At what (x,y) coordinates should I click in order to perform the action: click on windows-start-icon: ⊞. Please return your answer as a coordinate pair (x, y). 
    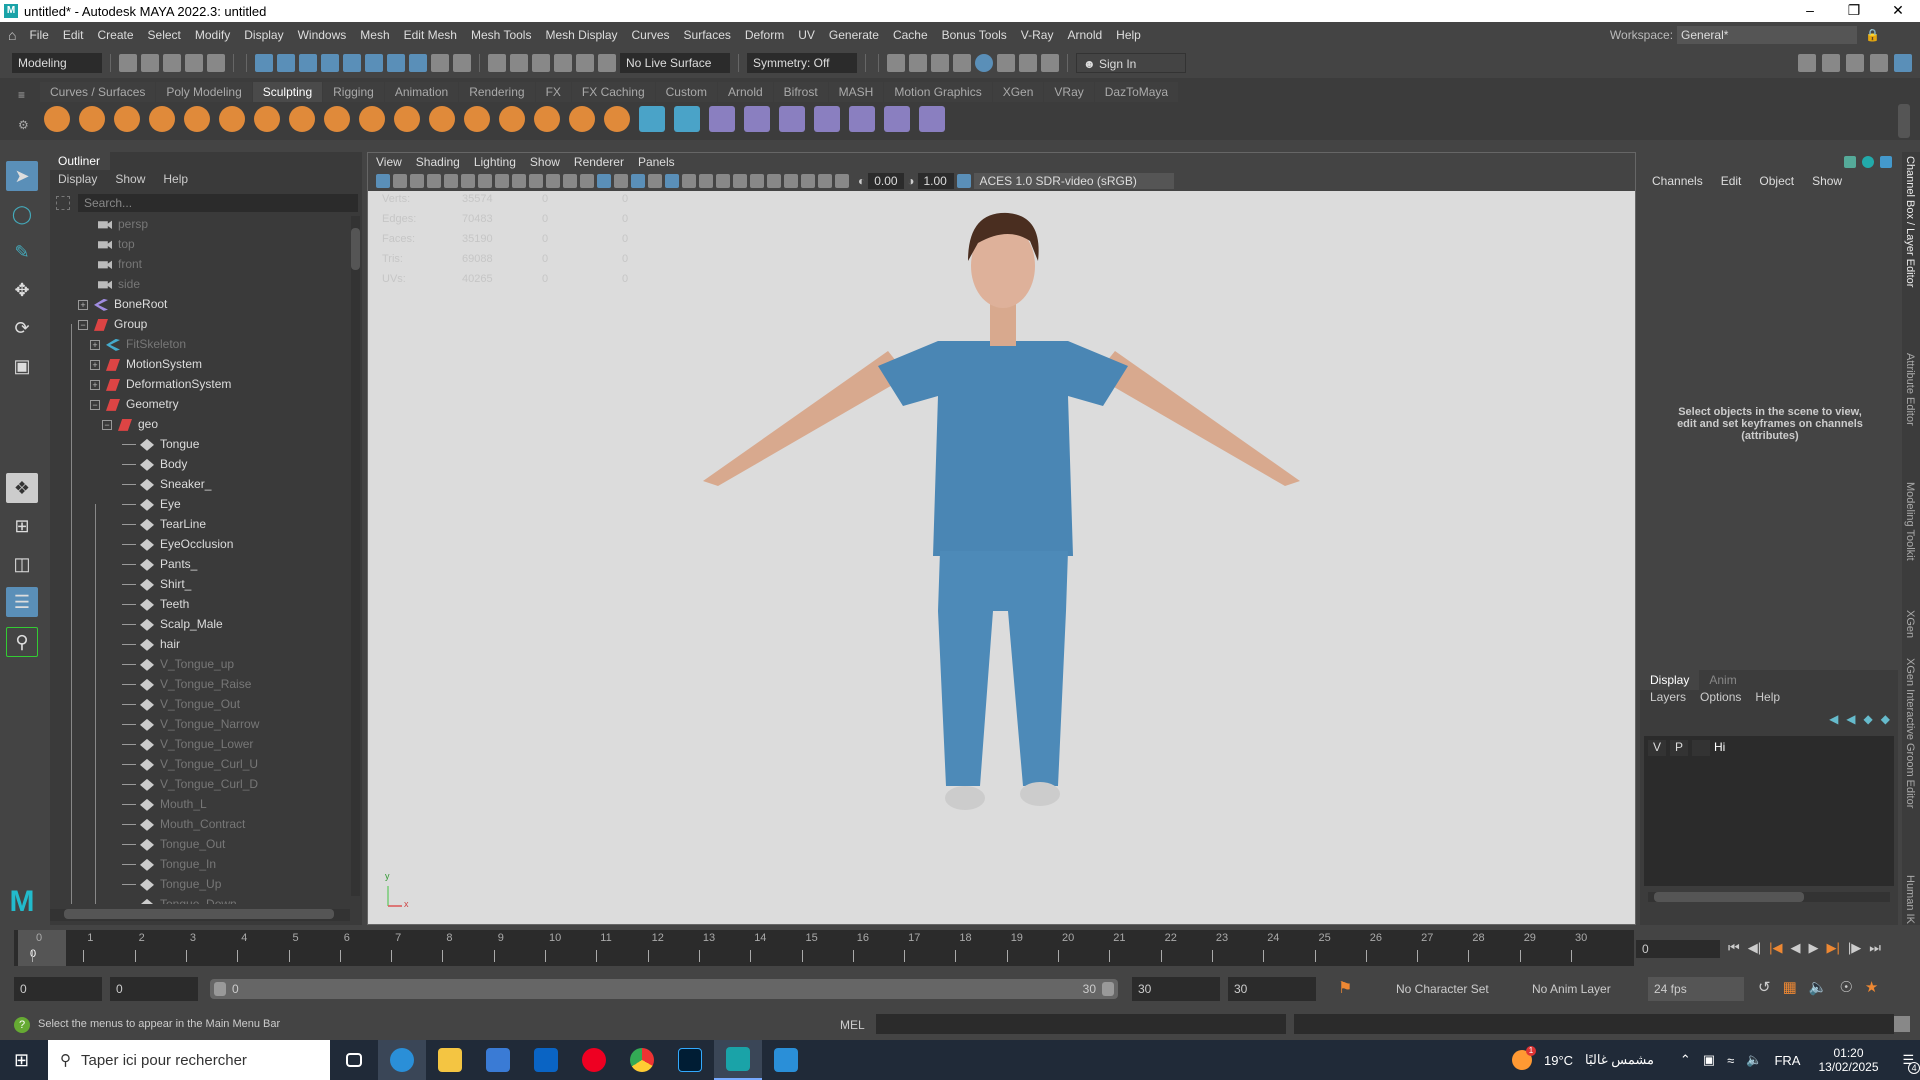
    Looking at the image, I should click on (21, 1060).